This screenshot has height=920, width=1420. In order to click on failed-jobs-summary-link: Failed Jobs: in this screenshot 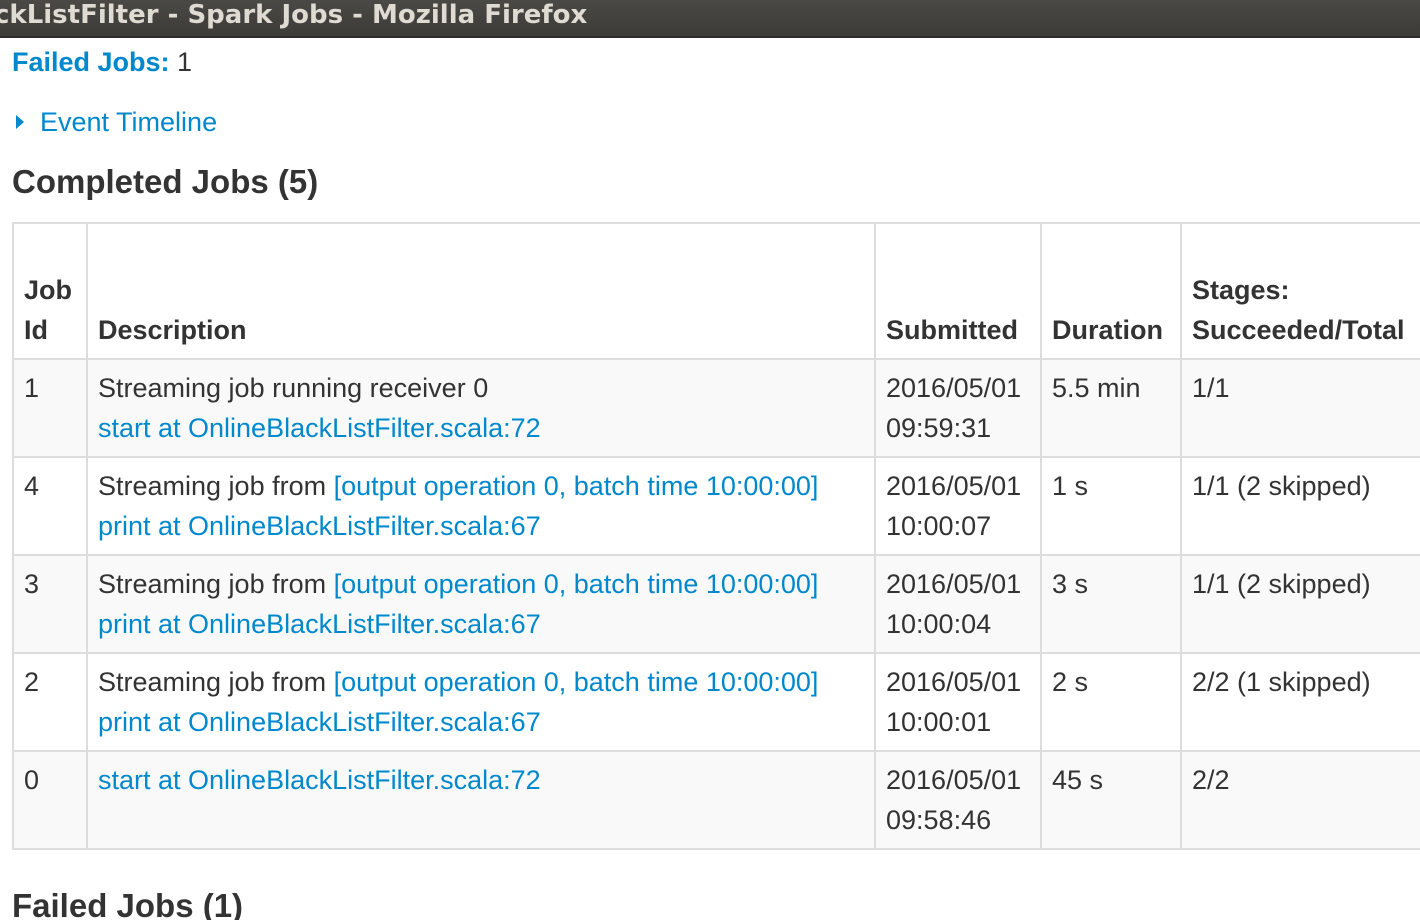, I will do `click(91, 62)`.